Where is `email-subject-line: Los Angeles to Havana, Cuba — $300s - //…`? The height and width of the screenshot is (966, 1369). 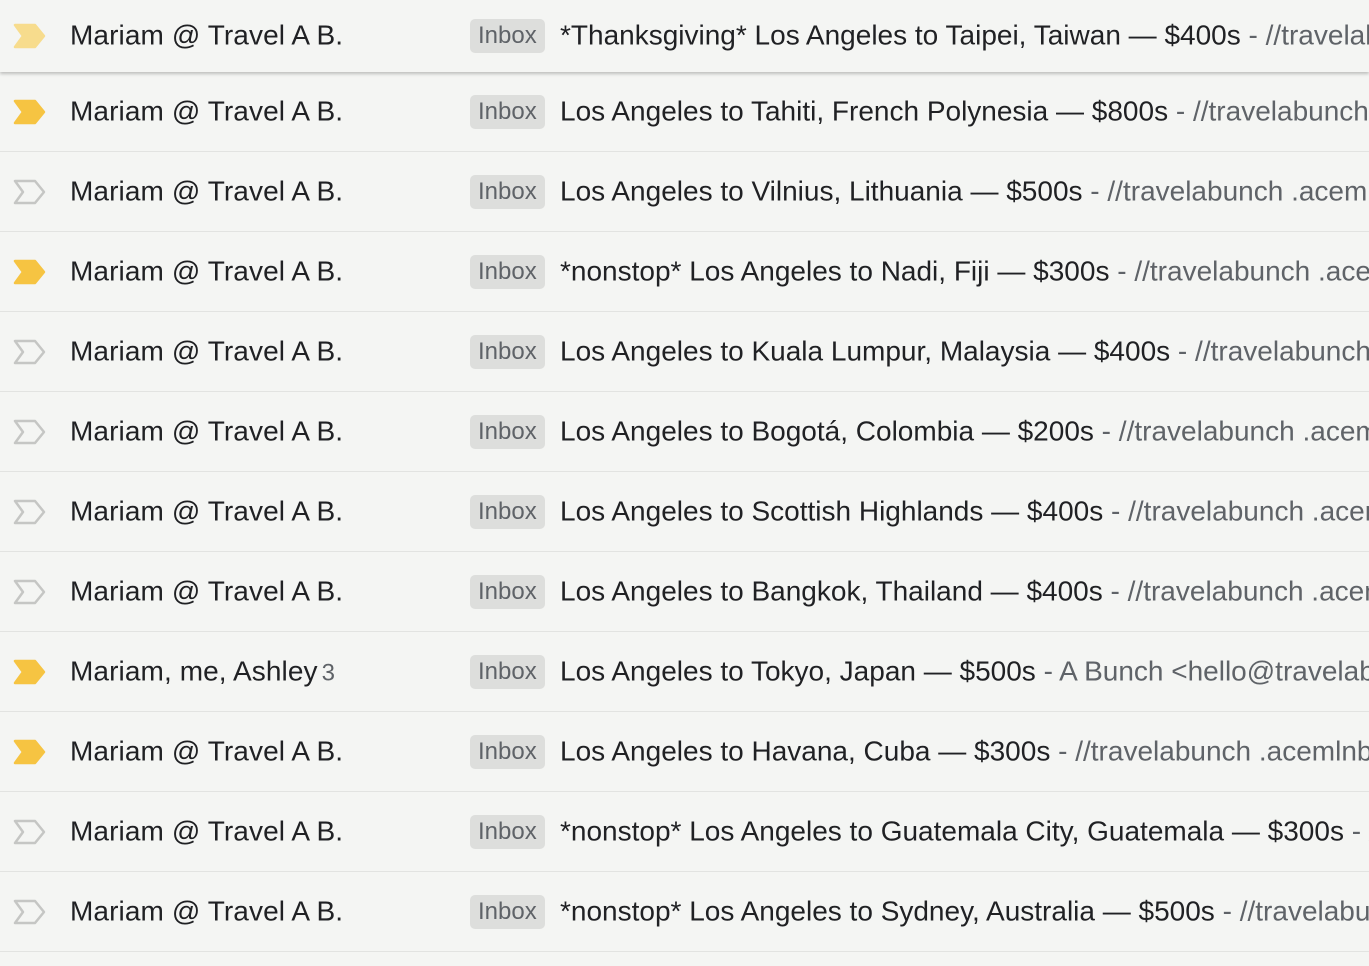
email-subject-line: Los Angeles to Havana, Cuba — $300s - //… is located at coordinates (964, 751).